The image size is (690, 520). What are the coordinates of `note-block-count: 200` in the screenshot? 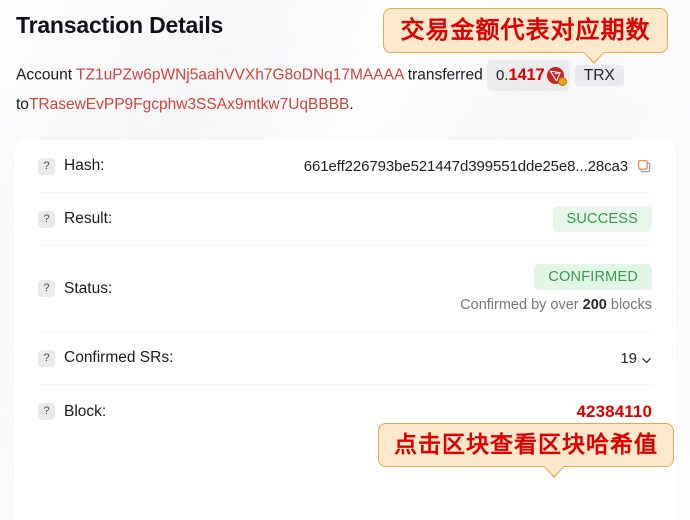 It's located at (594, 305).